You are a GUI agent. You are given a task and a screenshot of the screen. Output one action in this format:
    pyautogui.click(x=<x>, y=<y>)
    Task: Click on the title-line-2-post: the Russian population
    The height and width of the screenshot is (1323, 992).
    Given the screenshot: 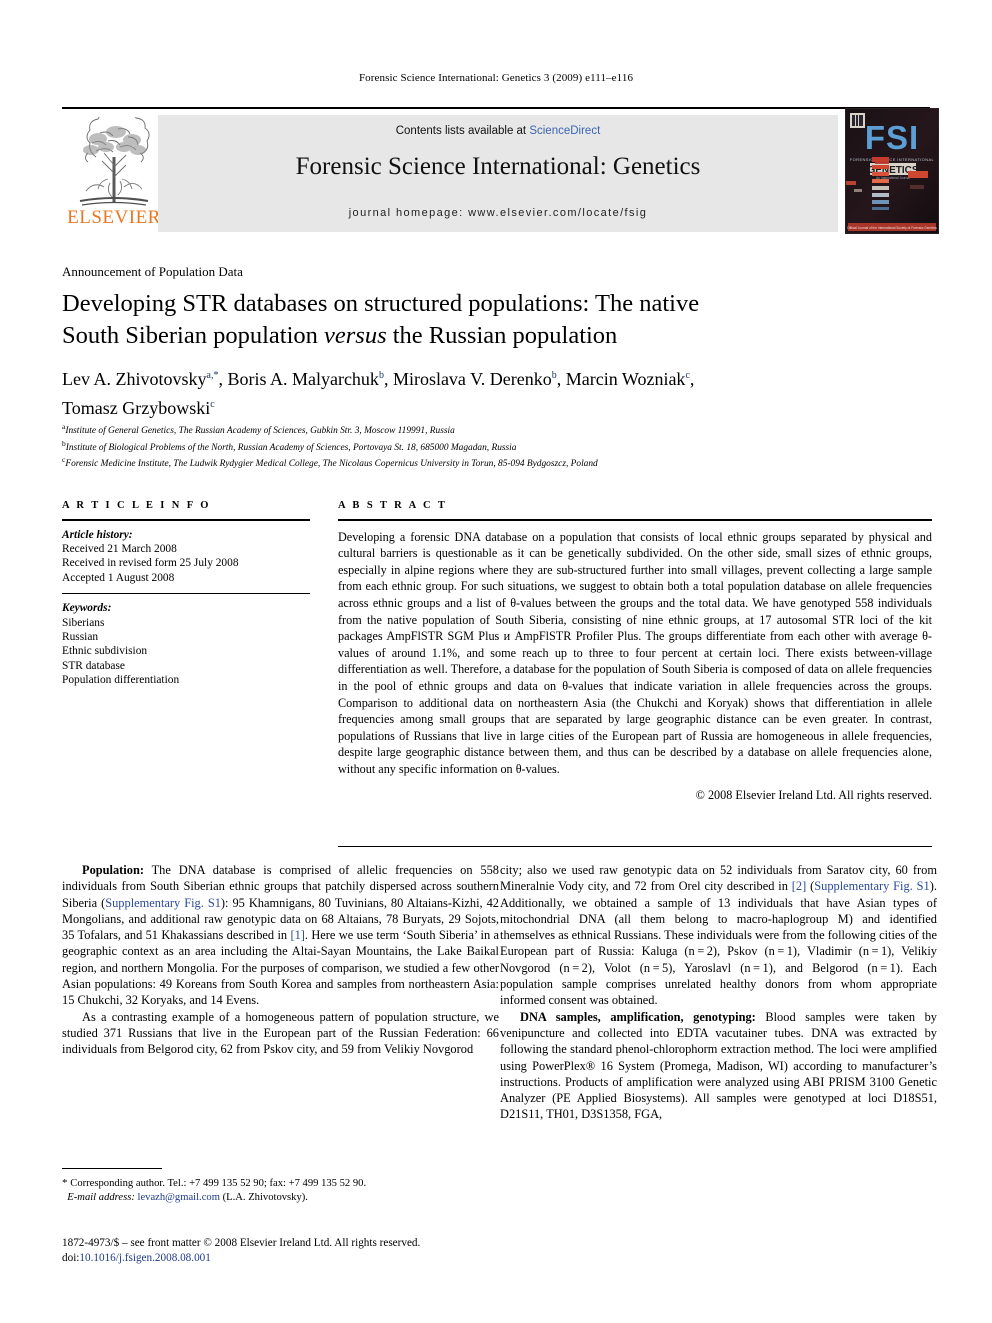 What is the action you would take?
    pyautogui.click(x=502, y=335)
    